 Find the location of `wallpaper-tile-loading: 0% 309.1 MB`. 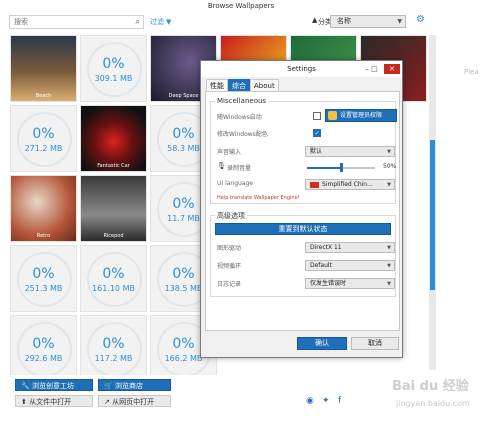

wallpaper-tile-loading: 0% 309.1 MB is located at coordinates (113, 68).